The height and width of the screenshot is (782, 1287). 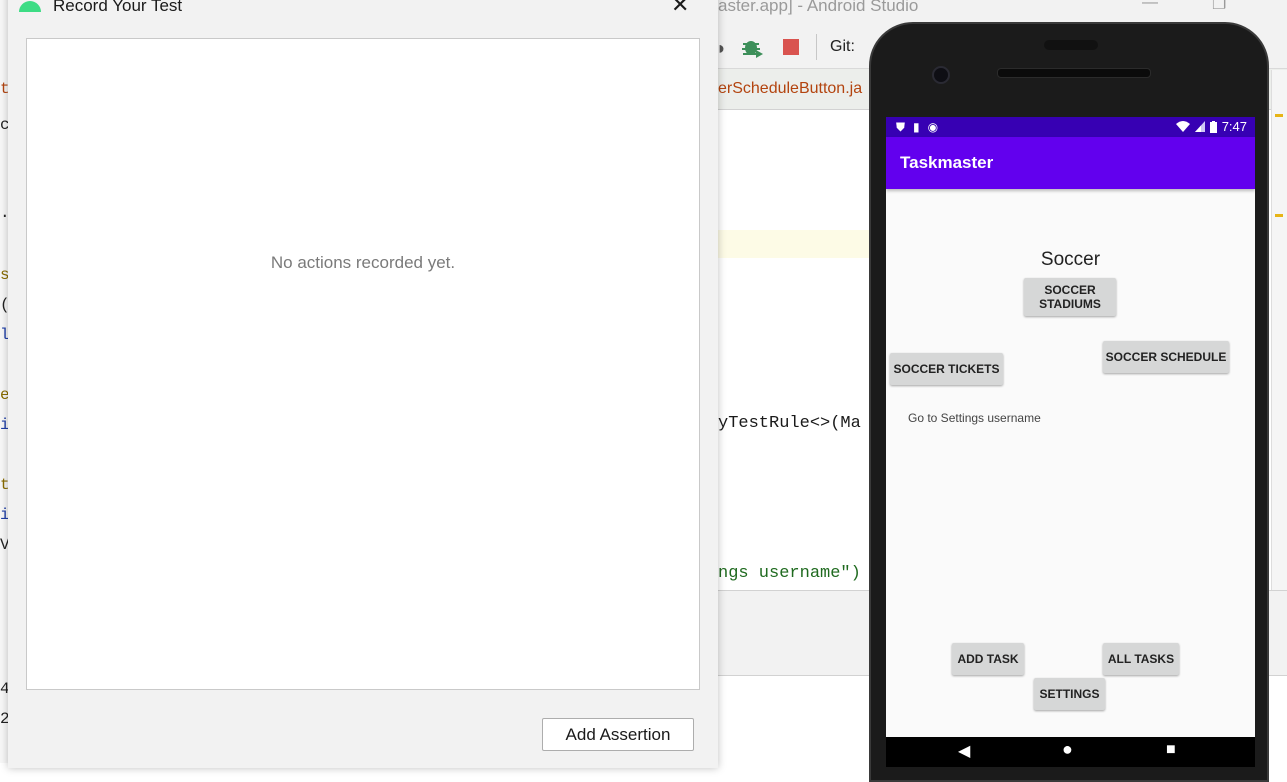 I want to click on status-system-icons: 7:47, so click(x=1211, y=126).